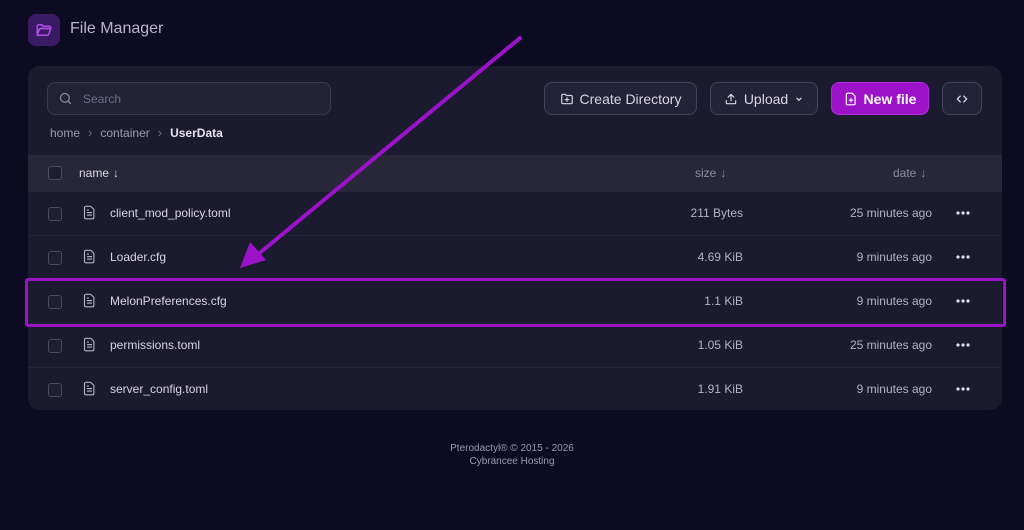  I want to click on table-row: Loader.cfg 4.69 KiB 9 minutes ago, so click(515, 257).